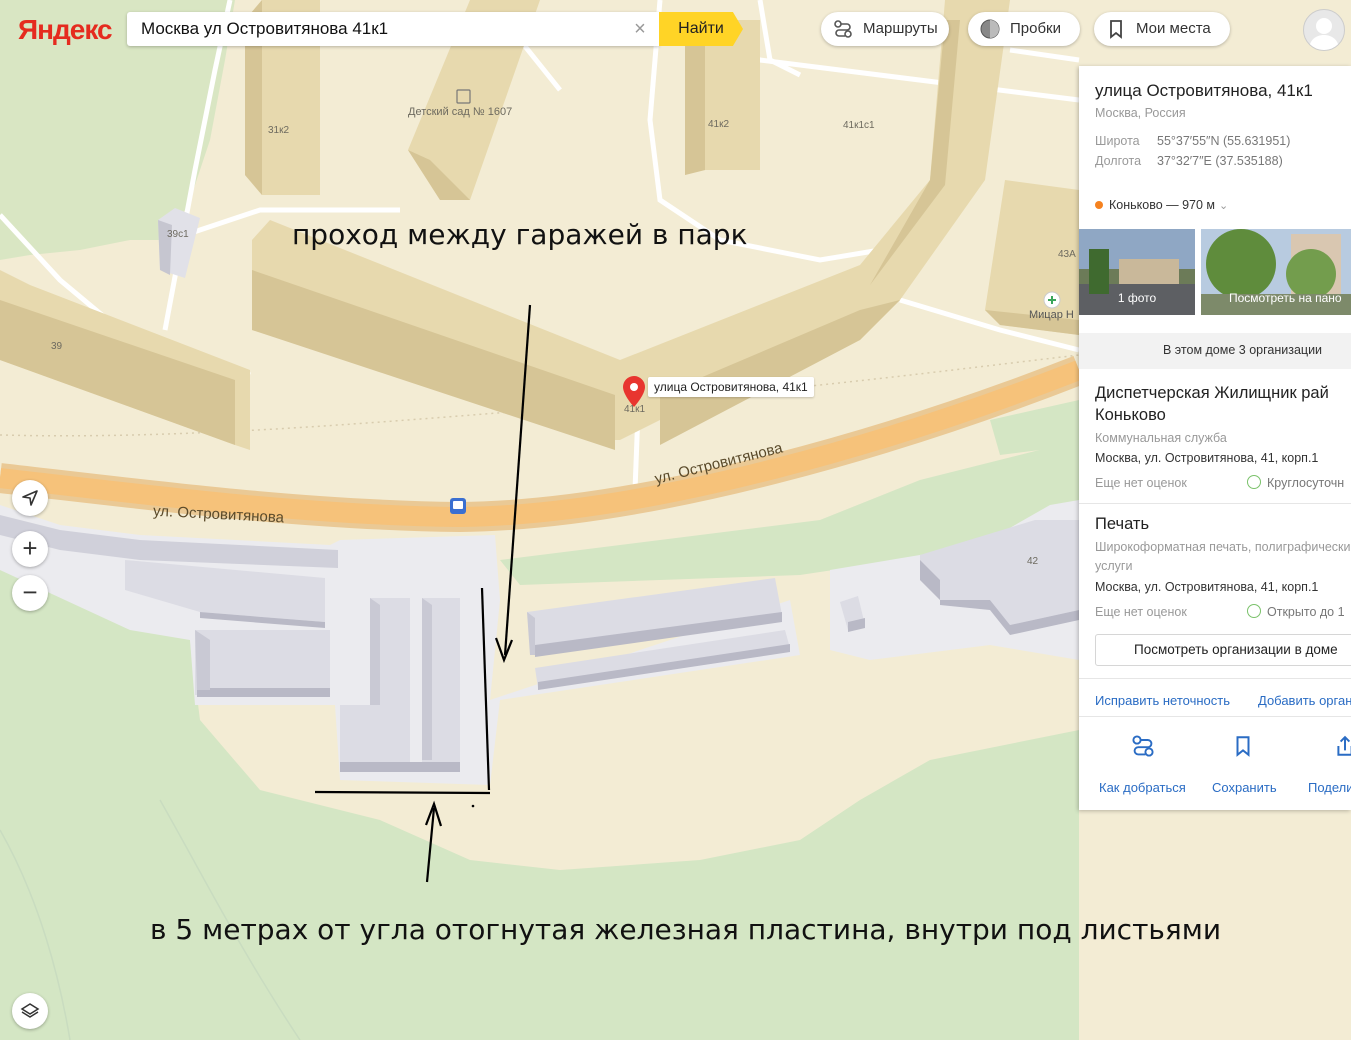 The width and height of the screenshot is (1351, 1040). Describe the element at coordinates (1051, 315) in the screenshot. I see `poi-label: Мицар Н` at that location.